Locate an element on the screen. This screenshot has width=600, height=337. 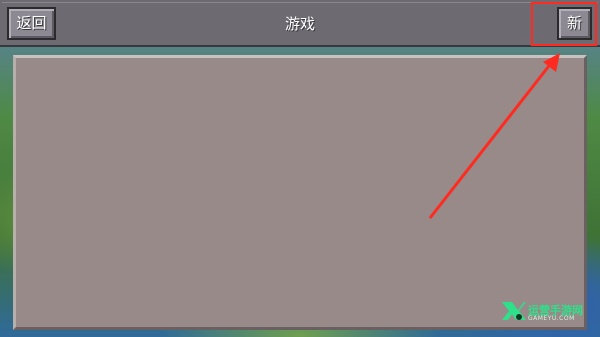
new-world-button: 新 is located at coordinates (574, 23).